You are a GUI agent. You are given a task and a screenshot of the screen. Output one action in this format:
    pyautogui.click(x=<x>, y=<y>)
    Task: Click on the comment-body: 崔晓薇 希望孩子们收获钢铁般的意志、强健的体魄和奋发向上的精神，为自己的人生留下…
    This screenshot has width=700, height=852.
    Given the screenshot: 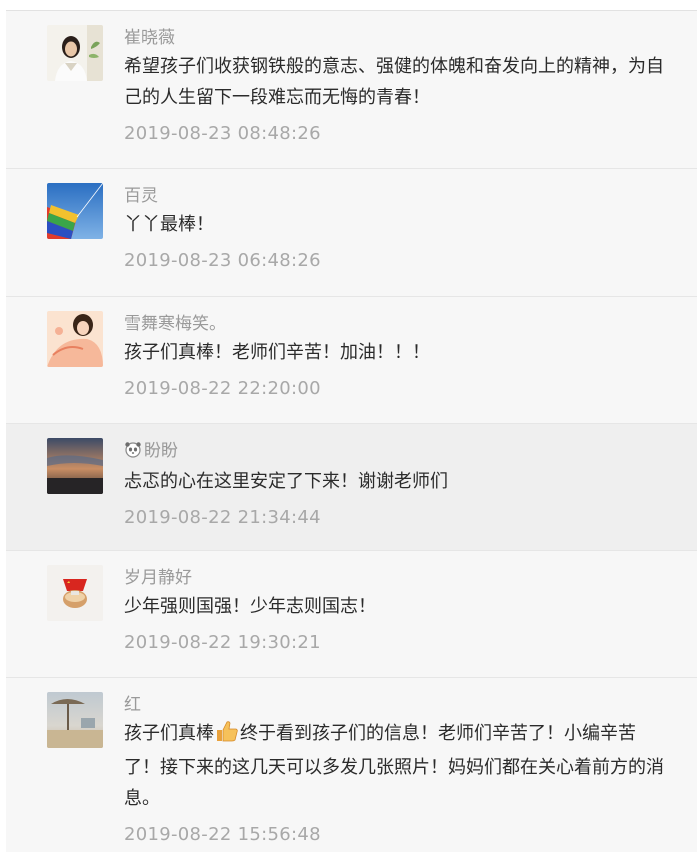 What is the action you would take?
    pyautogui.click(x=394, y=86)
    